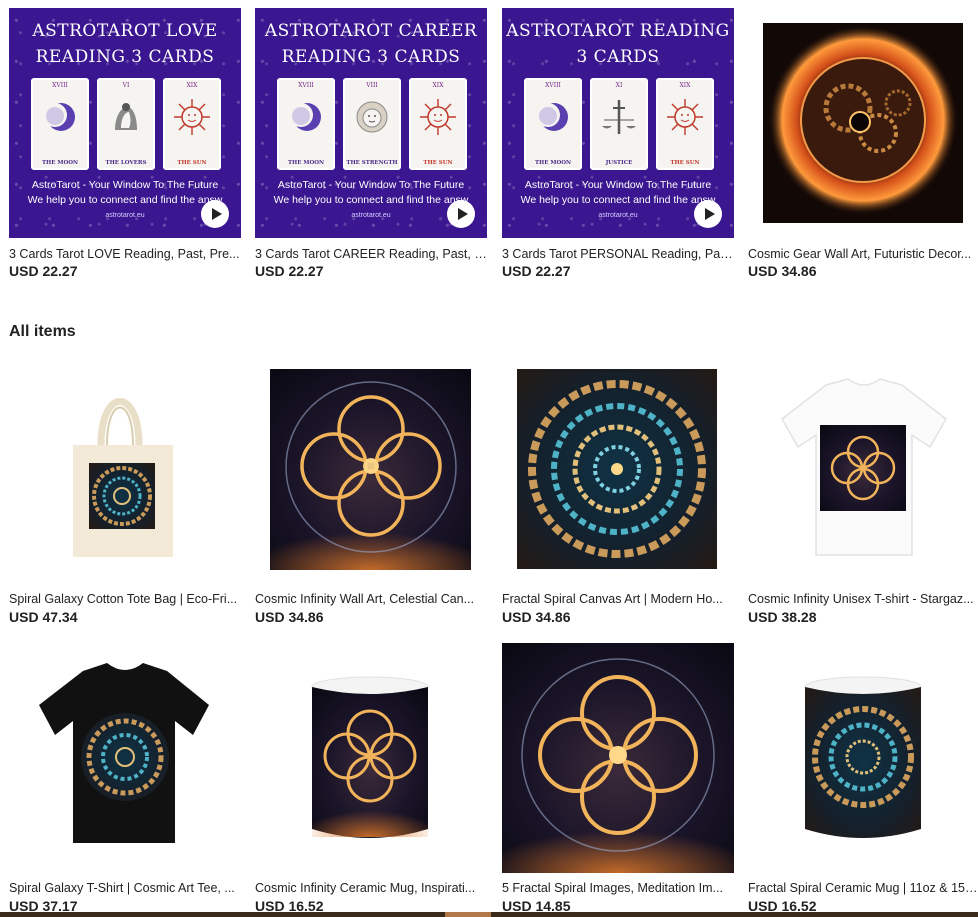 Image resolution: width=978 pixels, height=917 pixels. Describe the element at coordinates (864, 467) in the screenshot. I see `white-tshirt-artwork` at that location.